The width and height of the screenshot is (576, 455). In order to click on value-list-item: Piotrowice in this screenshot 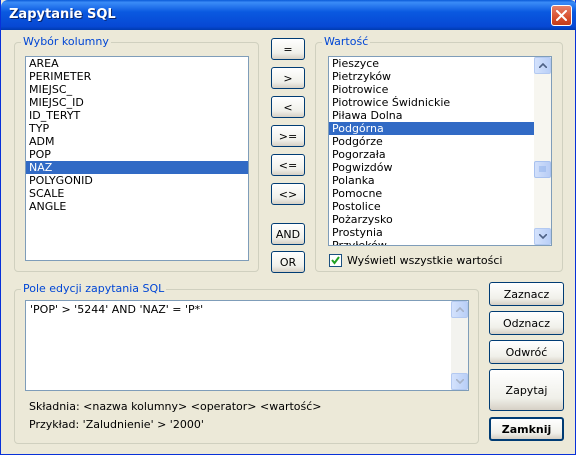, I will do `click(431, 89)`.